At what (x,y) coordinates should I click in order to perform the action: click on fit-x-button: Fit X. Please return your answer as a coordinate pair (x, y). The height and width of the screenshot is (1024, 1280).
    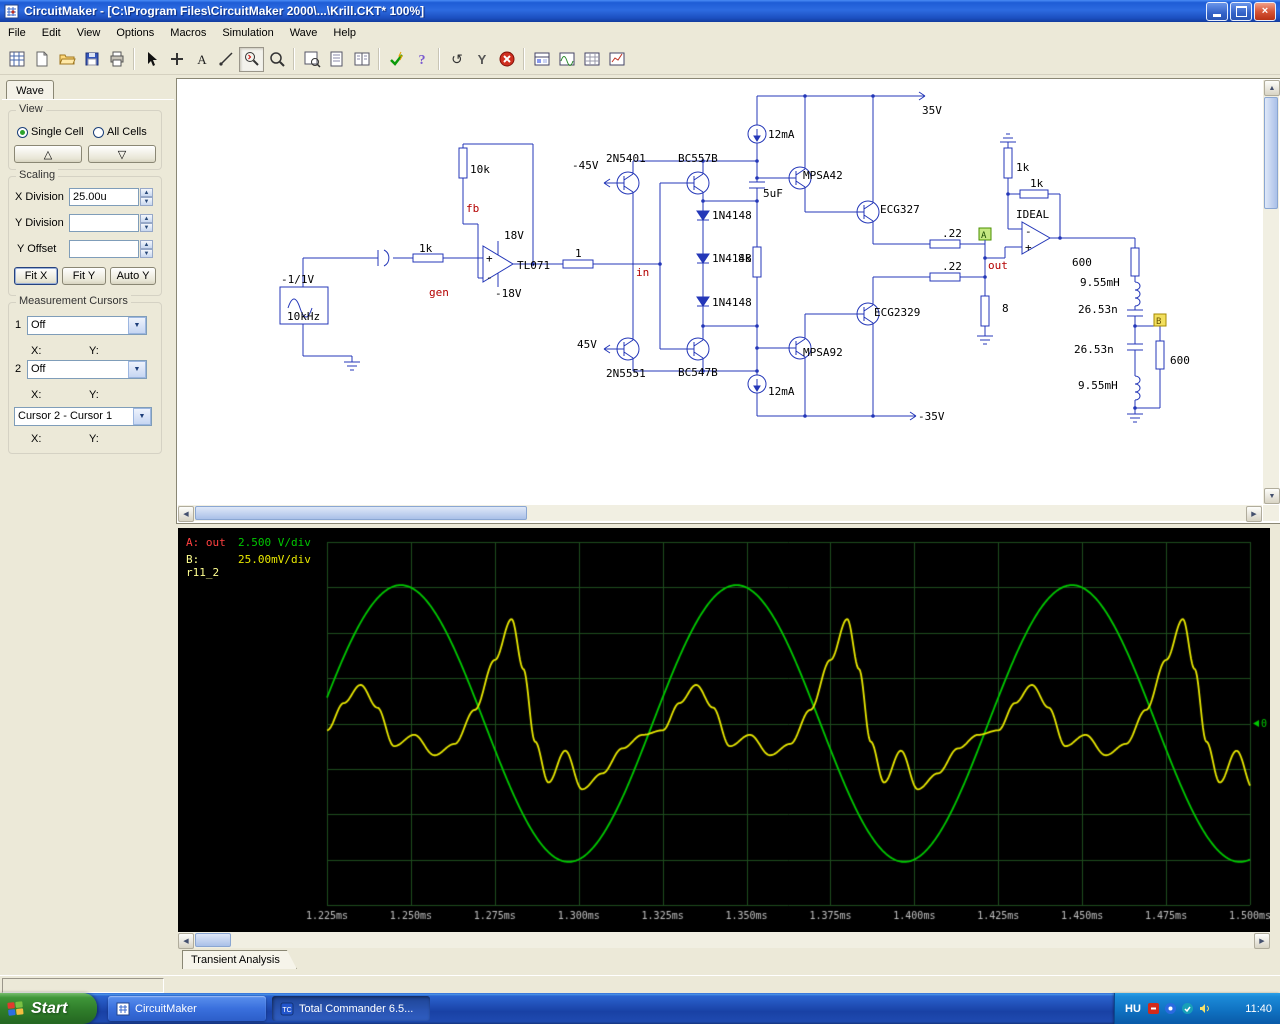
    Looking at the image, I should click on (36, 276).